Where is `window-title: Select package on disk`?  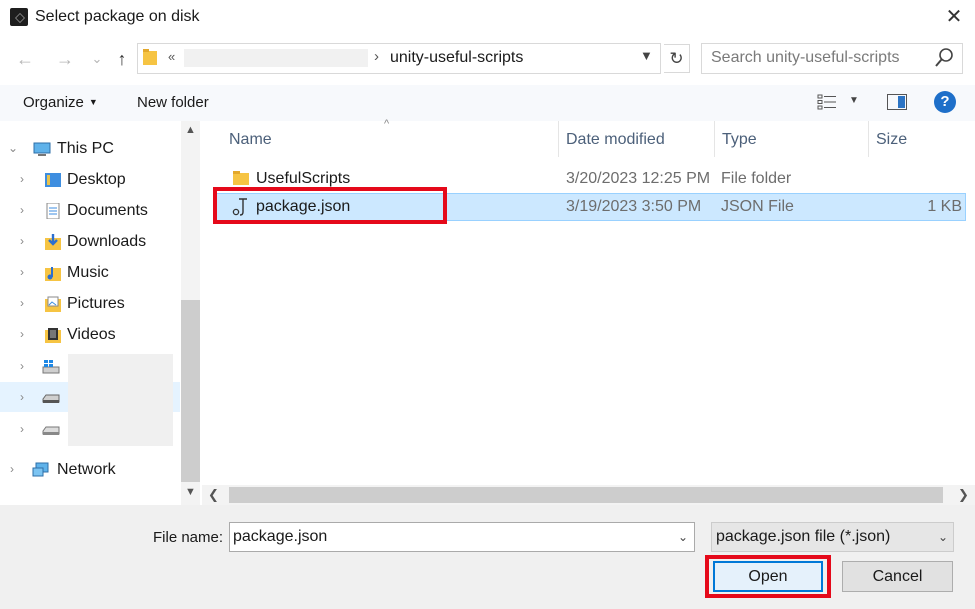 window-title: Select package on disk is located at coordinates (117, 16).